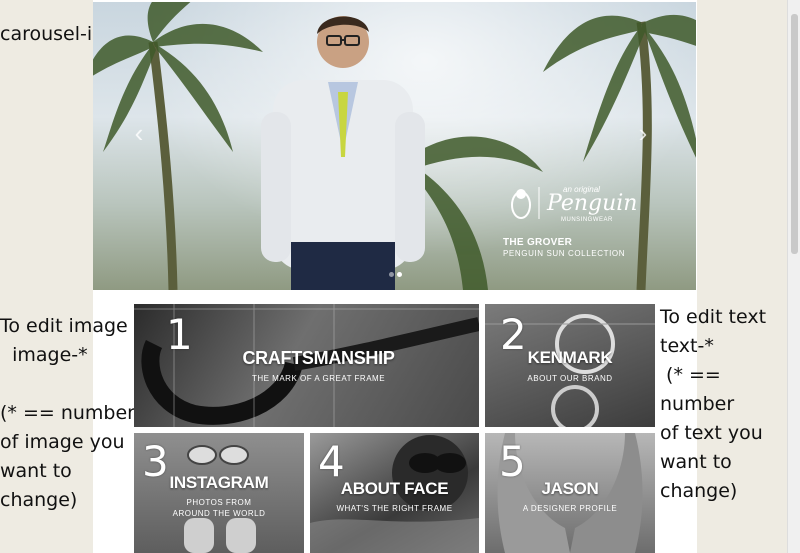  Describe the element at coordinates (570, 488) in the screenshot. I see `tile-title: JASON` at that location.